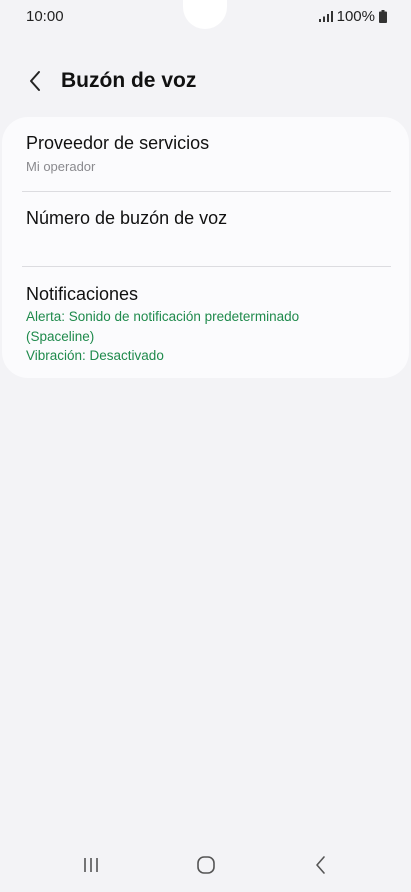 The image size is (411, 892). I want to click on back-icon, so click(321, 867).